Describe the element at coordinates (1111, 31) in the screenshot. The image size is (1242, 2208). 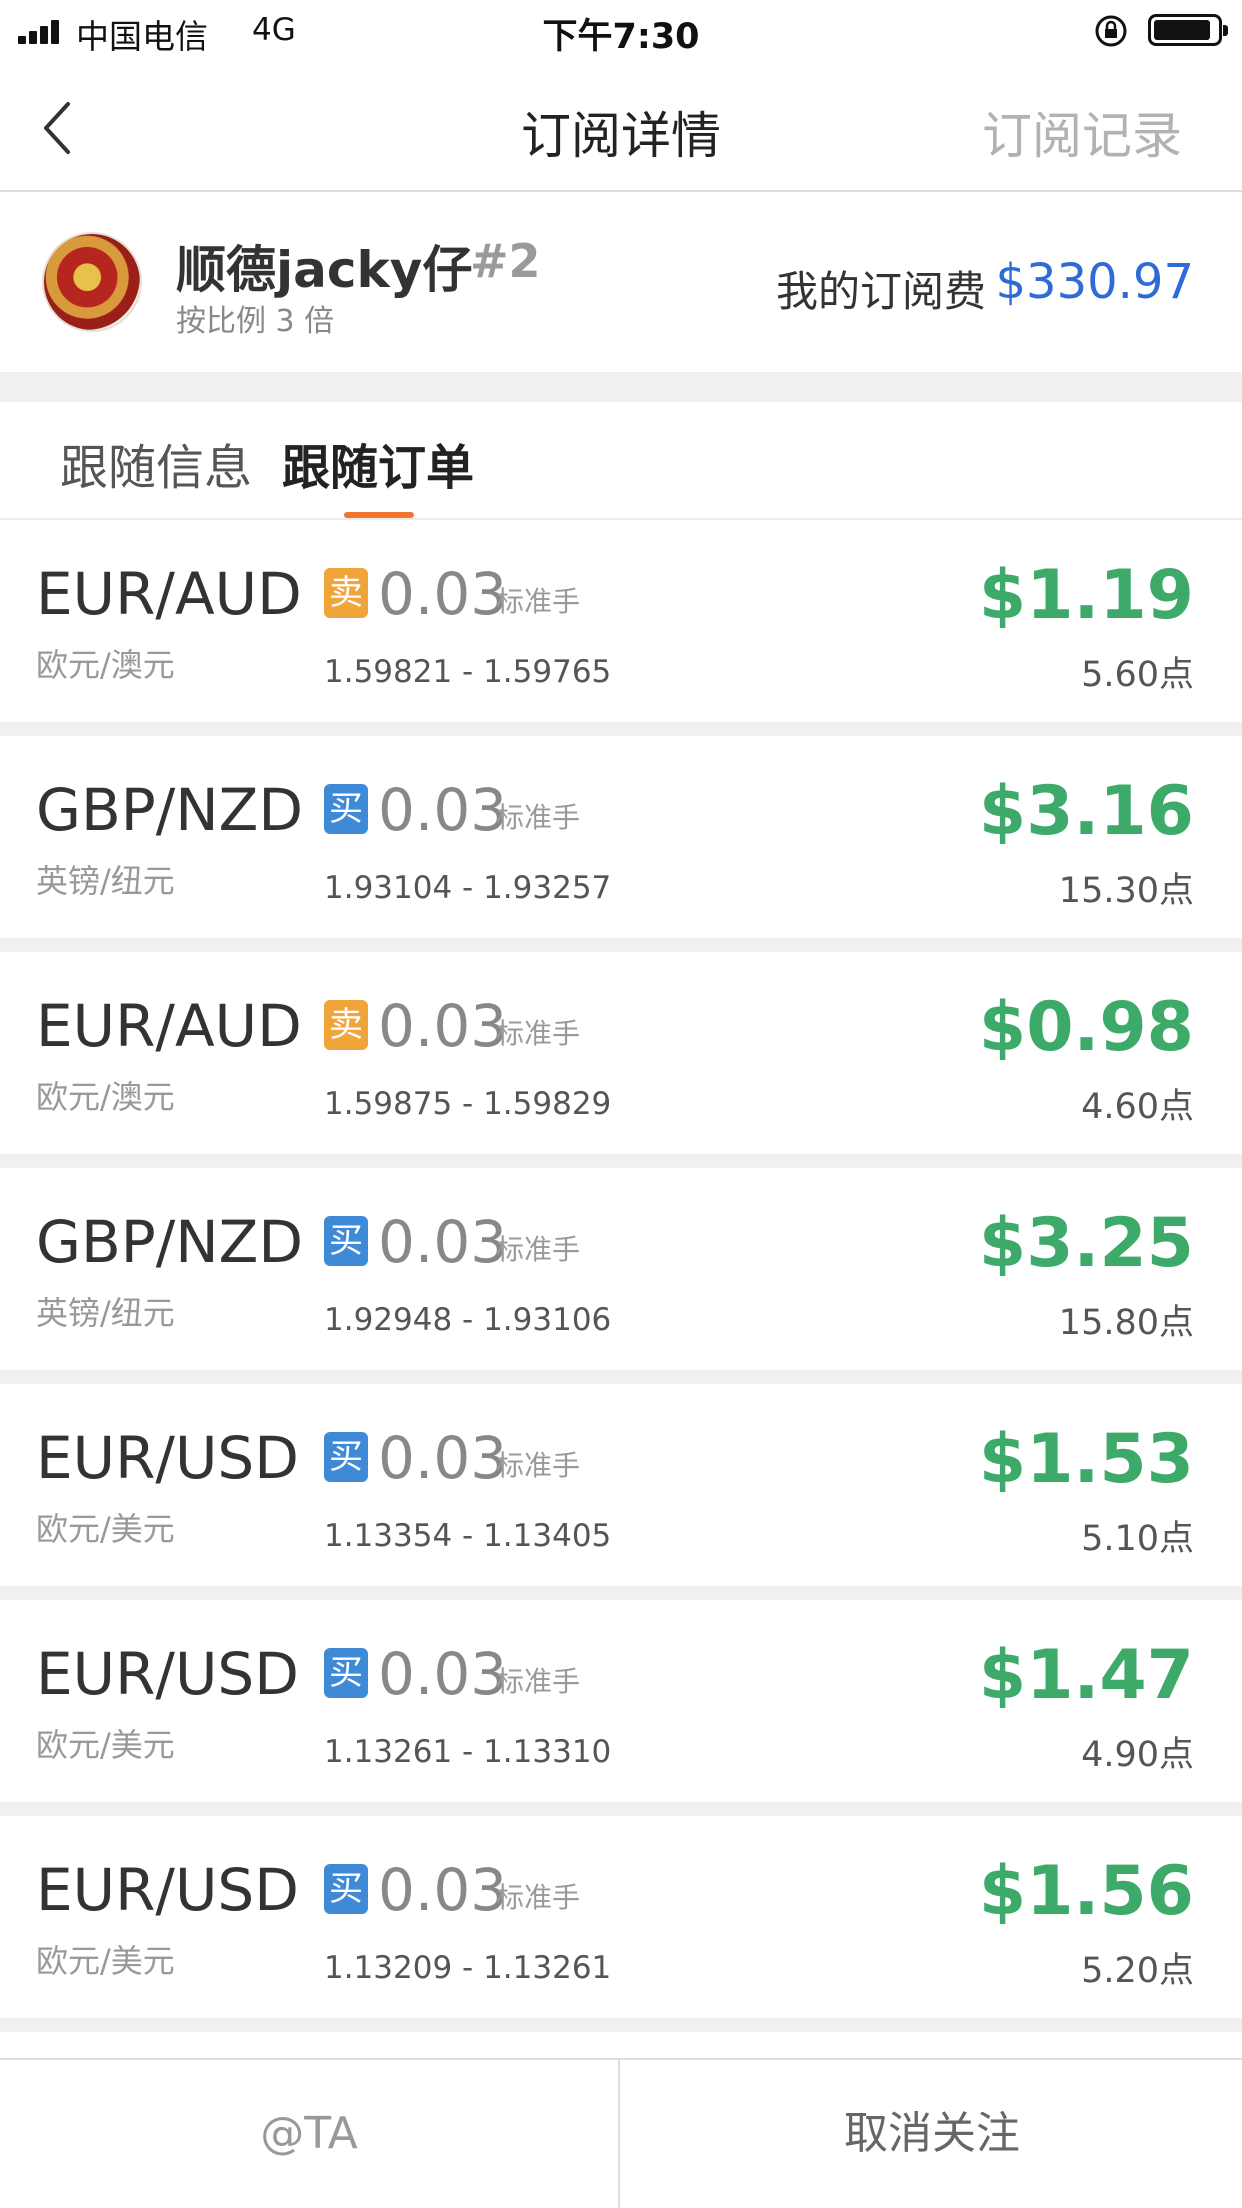
I see `orientation-lock-icon` at that location.